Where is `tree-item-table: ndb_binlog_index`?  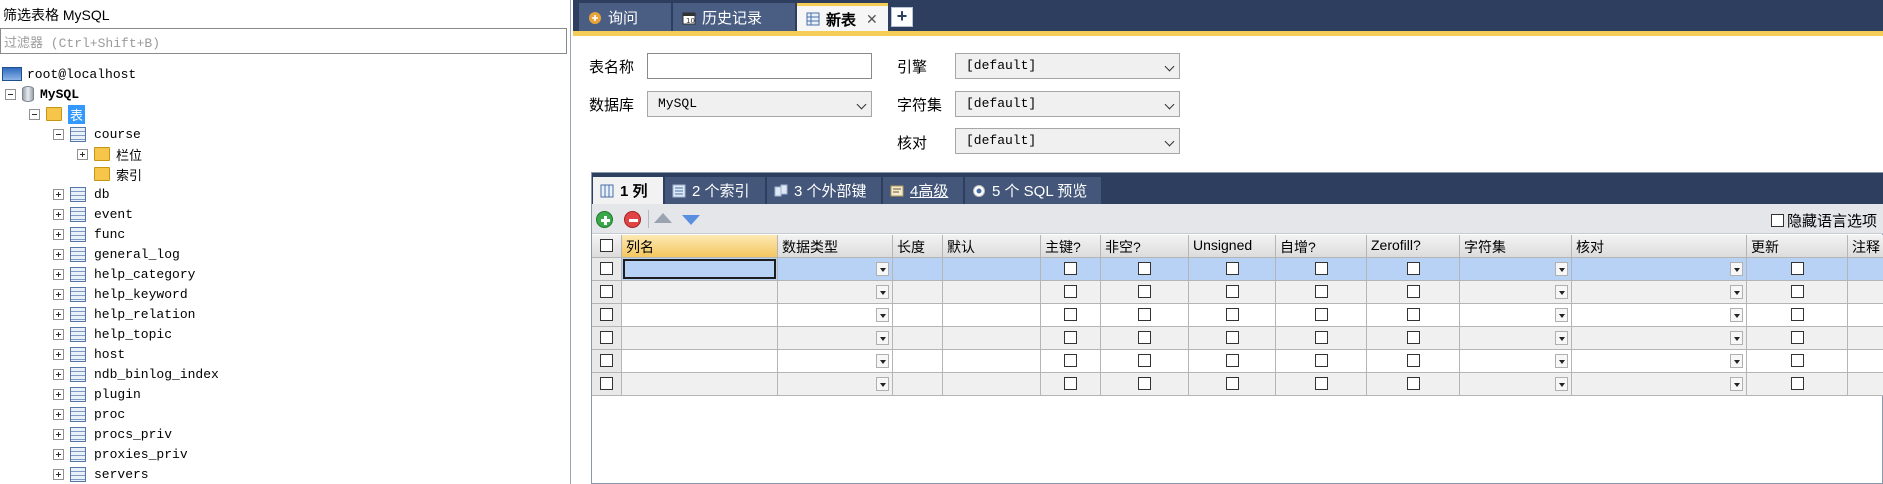 tree-item-table: ndb_binlog_index is located at coordinates (136, 374).